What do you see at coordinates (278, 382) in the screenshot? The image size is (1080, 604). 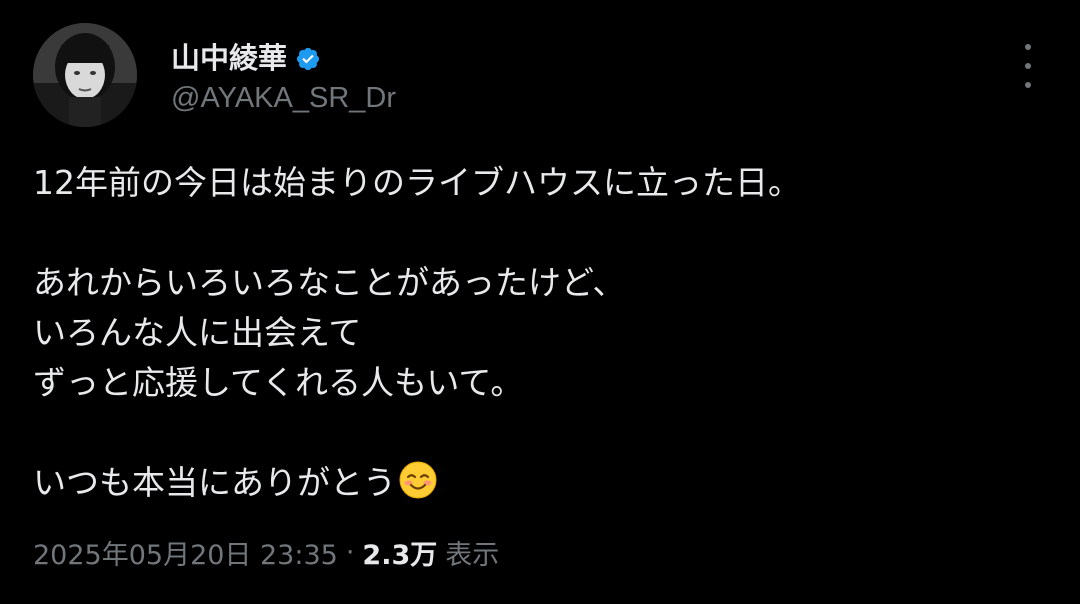 I see `tweet-text-line: ずっと応援してくれる人もいて。` at bounding box center [278, 382].